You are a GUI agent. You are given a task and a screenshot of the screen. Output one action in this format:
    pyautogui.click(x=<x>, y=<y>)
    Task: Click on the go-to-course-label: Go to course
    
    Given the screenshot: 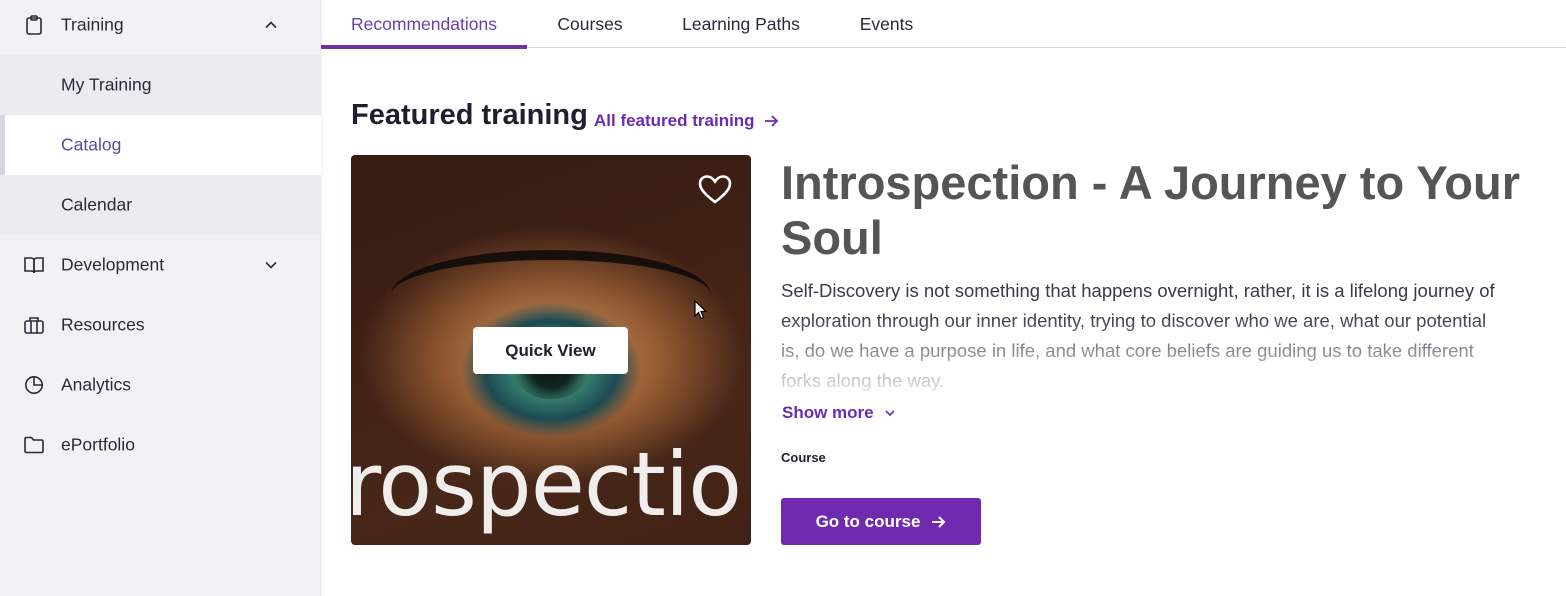 What is the action you would take?
    pyautogui.click(x=868, y=521)
    